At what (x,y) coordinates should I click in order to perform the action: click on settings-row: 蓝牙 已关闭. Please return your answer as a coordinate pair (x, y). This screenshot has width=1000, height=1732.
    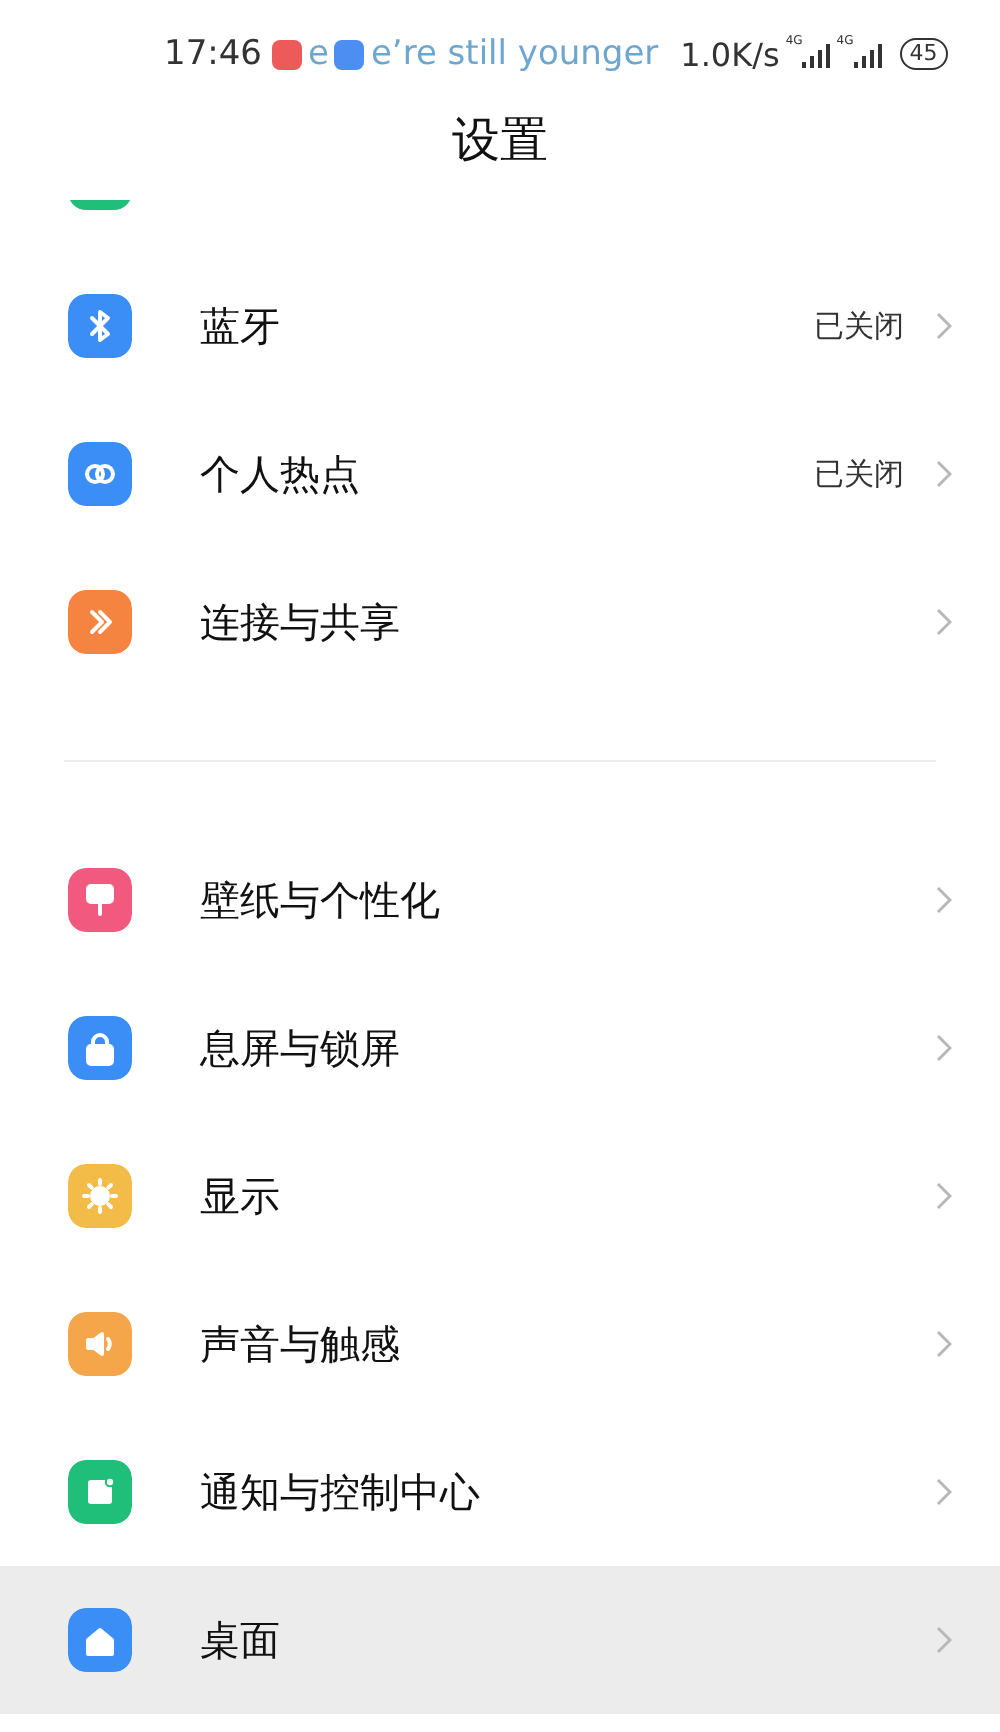
    Looking at the image, I should click on (500, 326).